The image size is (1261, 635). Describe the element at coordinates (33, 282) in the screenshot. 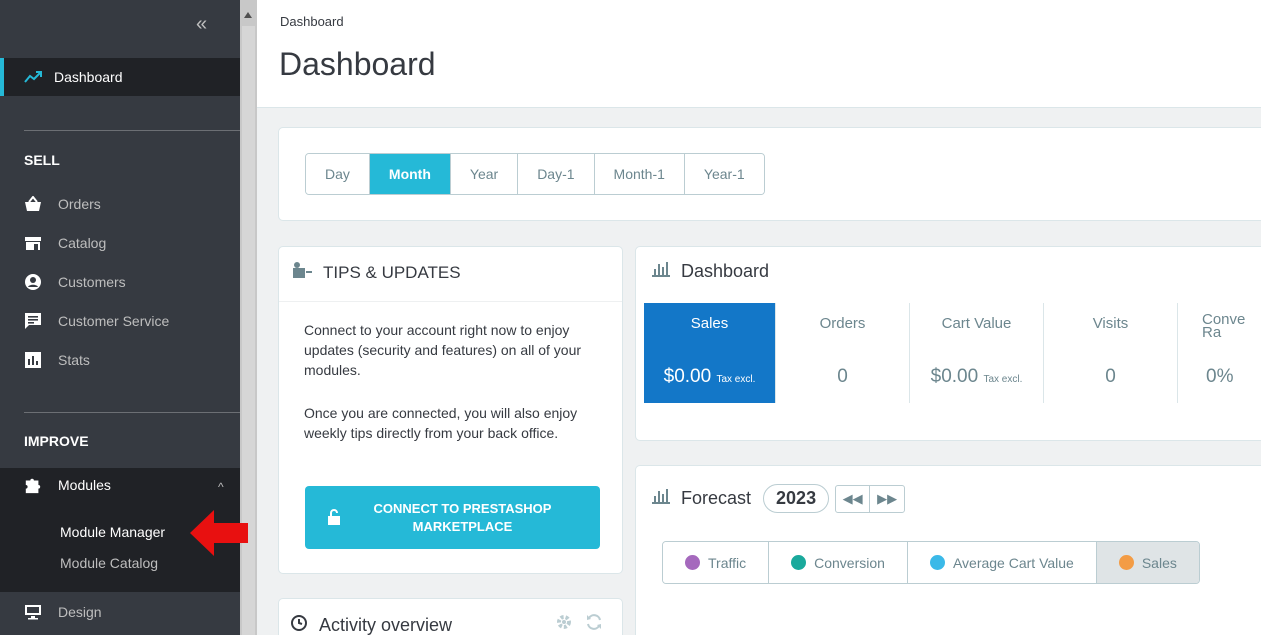

I see `account-circle-icon` at that location.